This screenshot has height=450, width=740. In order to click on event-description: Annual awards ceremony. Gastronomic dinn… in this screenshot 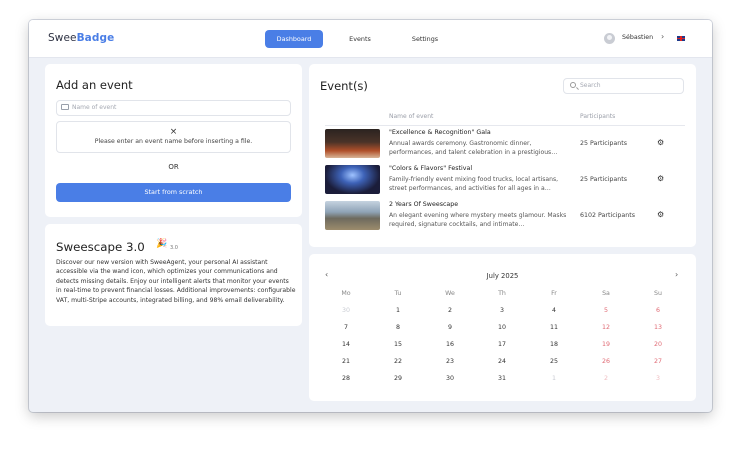, I will do `click(473, 148)`.